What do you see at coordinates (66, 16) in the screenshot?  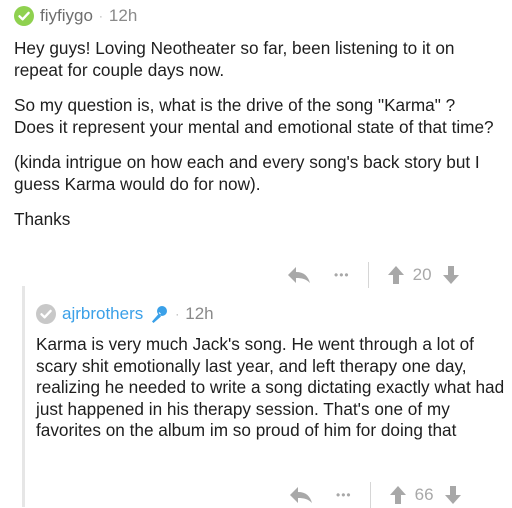 I see `username: fiyfiygo` at bounding box center [66, 16].